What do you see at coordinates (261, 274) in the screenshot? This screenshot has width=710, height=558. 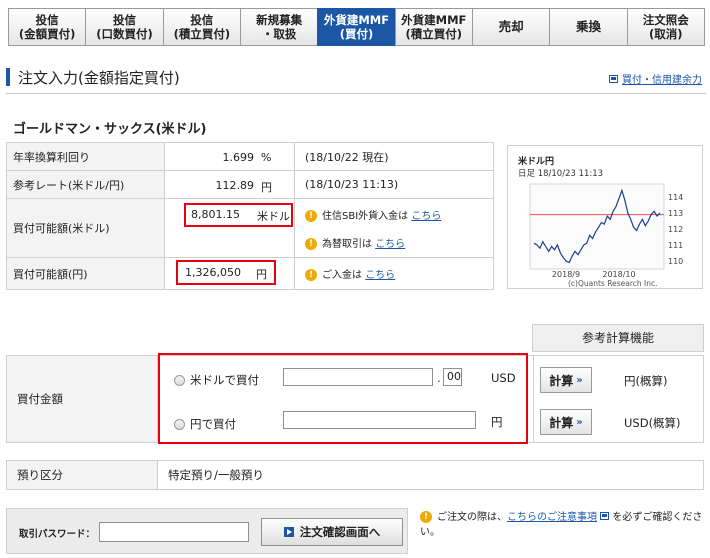 I see `jpy-available-unit: 円` at bounding box center [261, 274].